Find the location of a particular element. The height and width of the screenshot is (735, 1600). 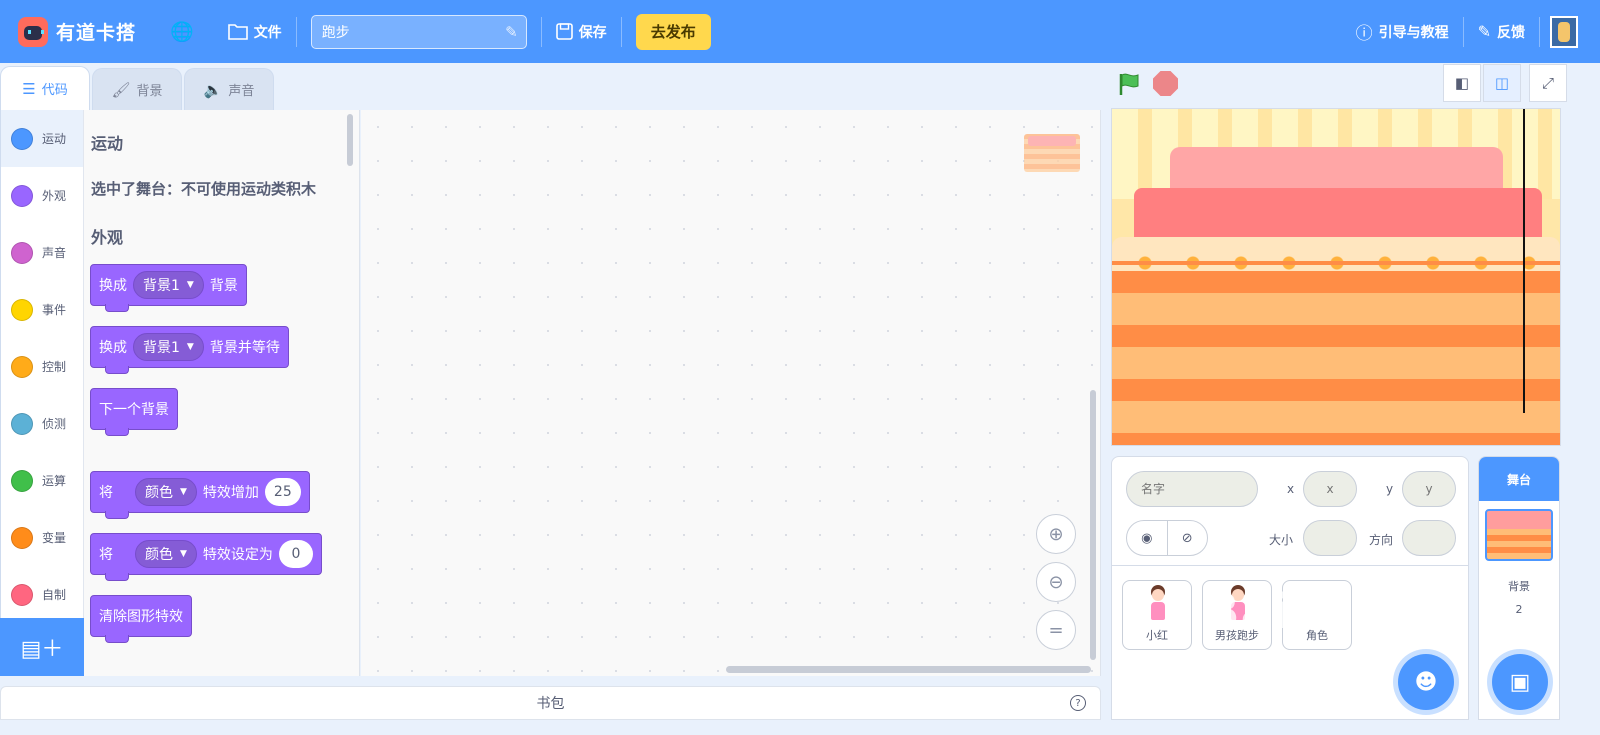

category-motion: 运动 is located at coordinates (42, 138).